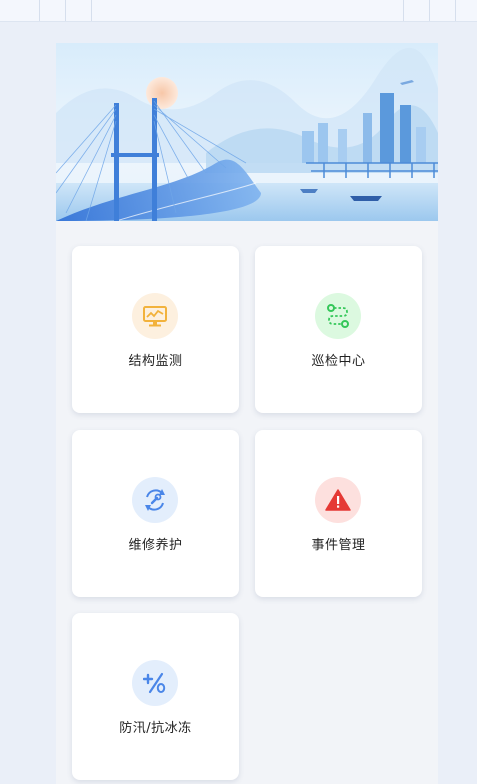 This screenshot has width=477, height=784. What do you see at coordinates (338, 545) in the screenshot?
I see `menu-card-label: 事件管理` at bounding box center [338, 545].